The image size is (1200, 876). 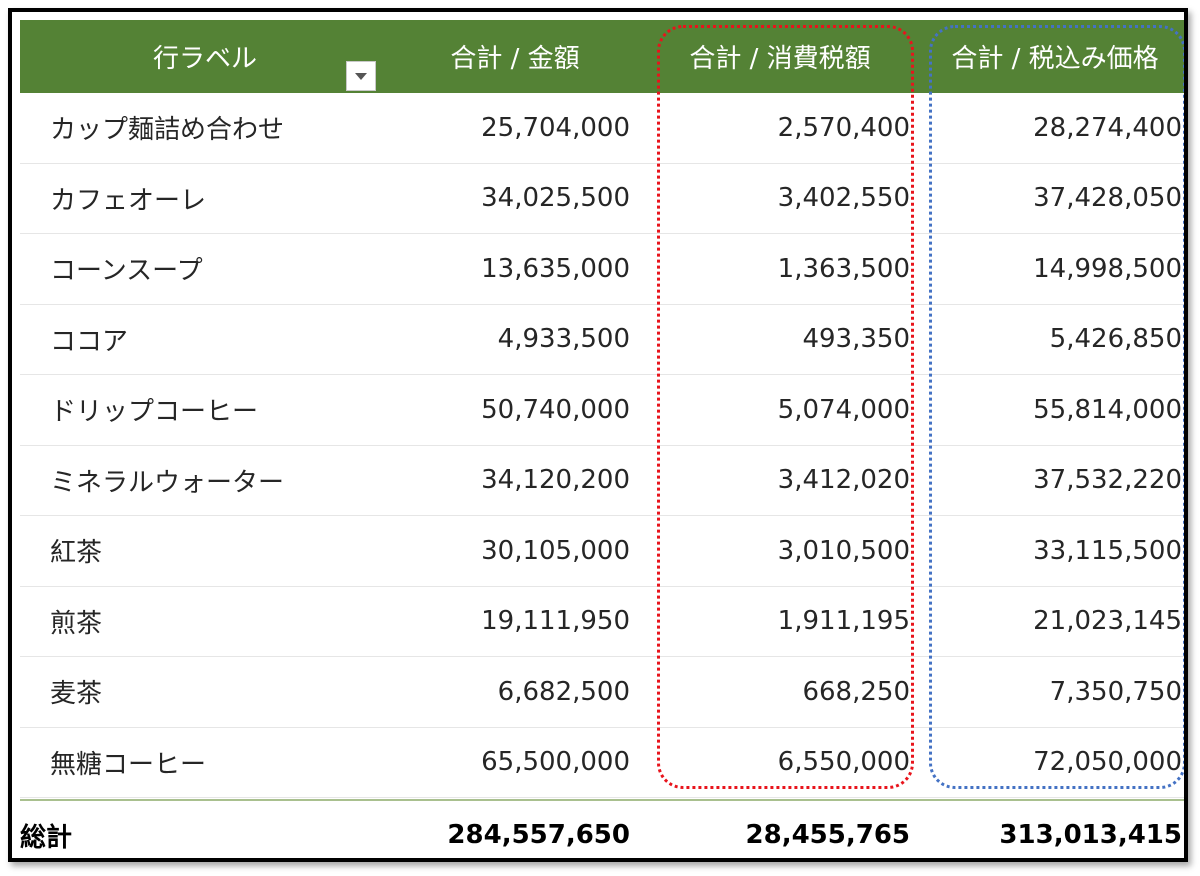 I want to click on amount-cell: 13,635,000, so click(x=510, y=269).